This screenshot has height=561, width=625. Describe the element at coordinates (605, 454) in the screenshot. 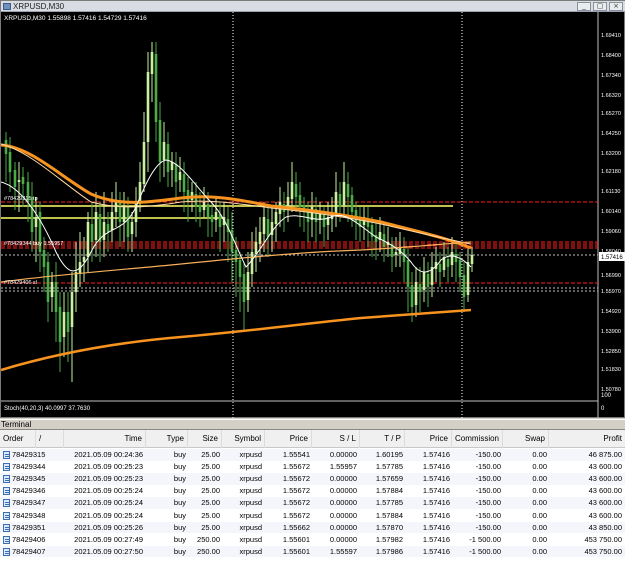

I see `profit: 46 875.00` at that location.